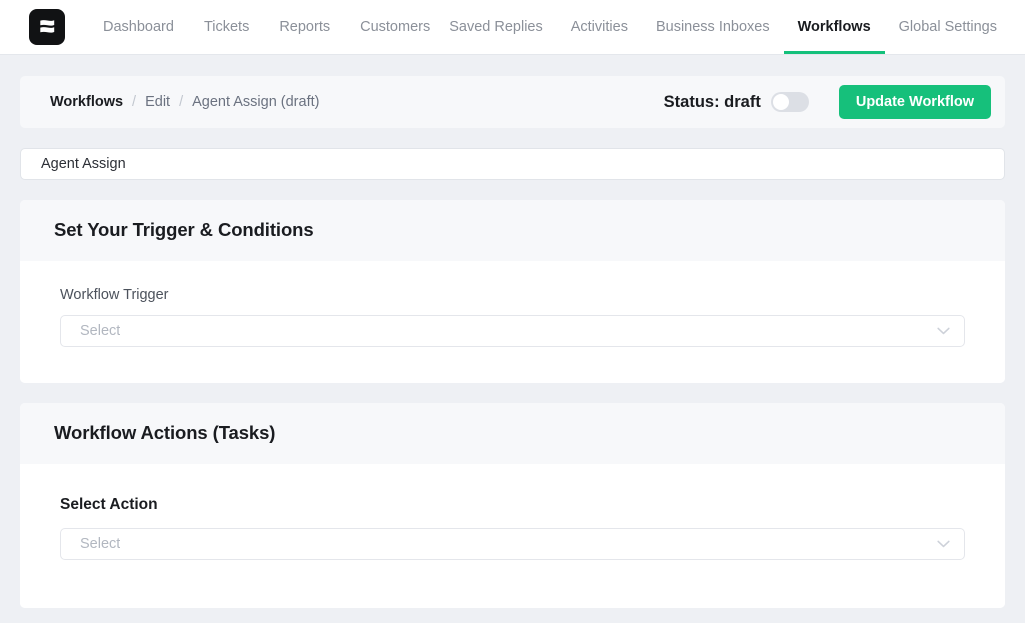  I want to click on nav-item-activities: Activities, so click(599, 27).